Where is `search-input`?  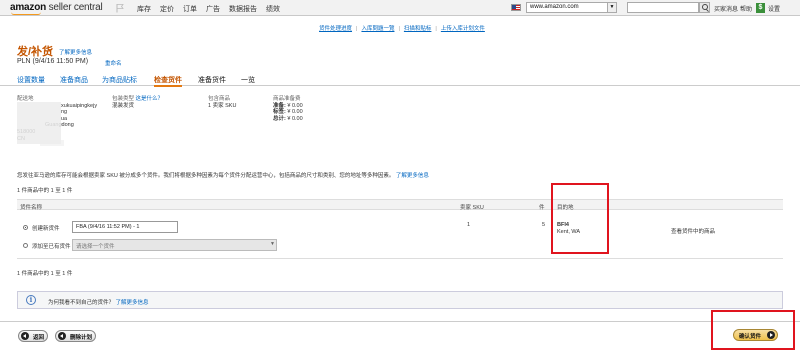 search-input is located at coordinates (663, 7).